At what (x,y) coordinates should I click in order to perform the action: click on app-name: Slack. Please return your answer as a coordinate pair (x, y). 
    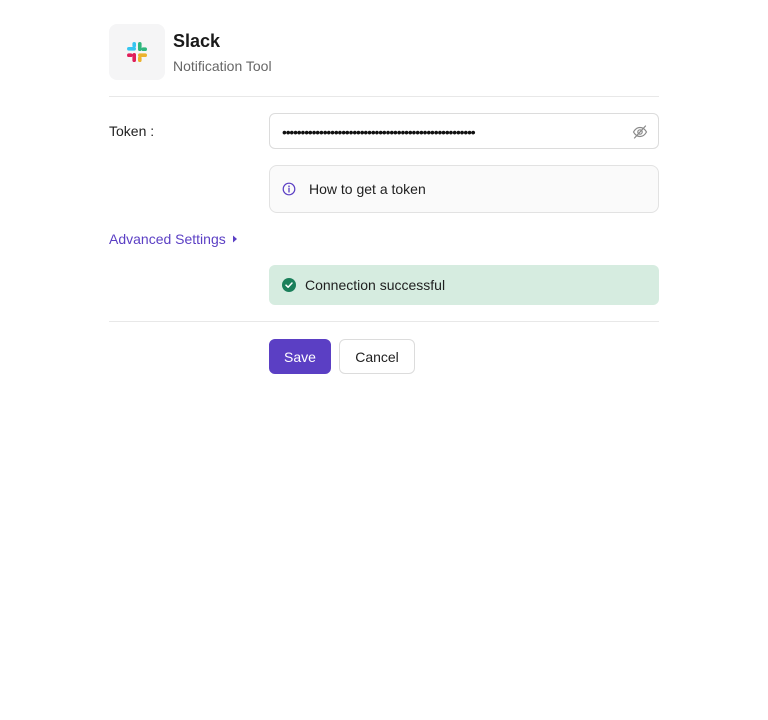
    Looking at the image, I should click on (197, 41).